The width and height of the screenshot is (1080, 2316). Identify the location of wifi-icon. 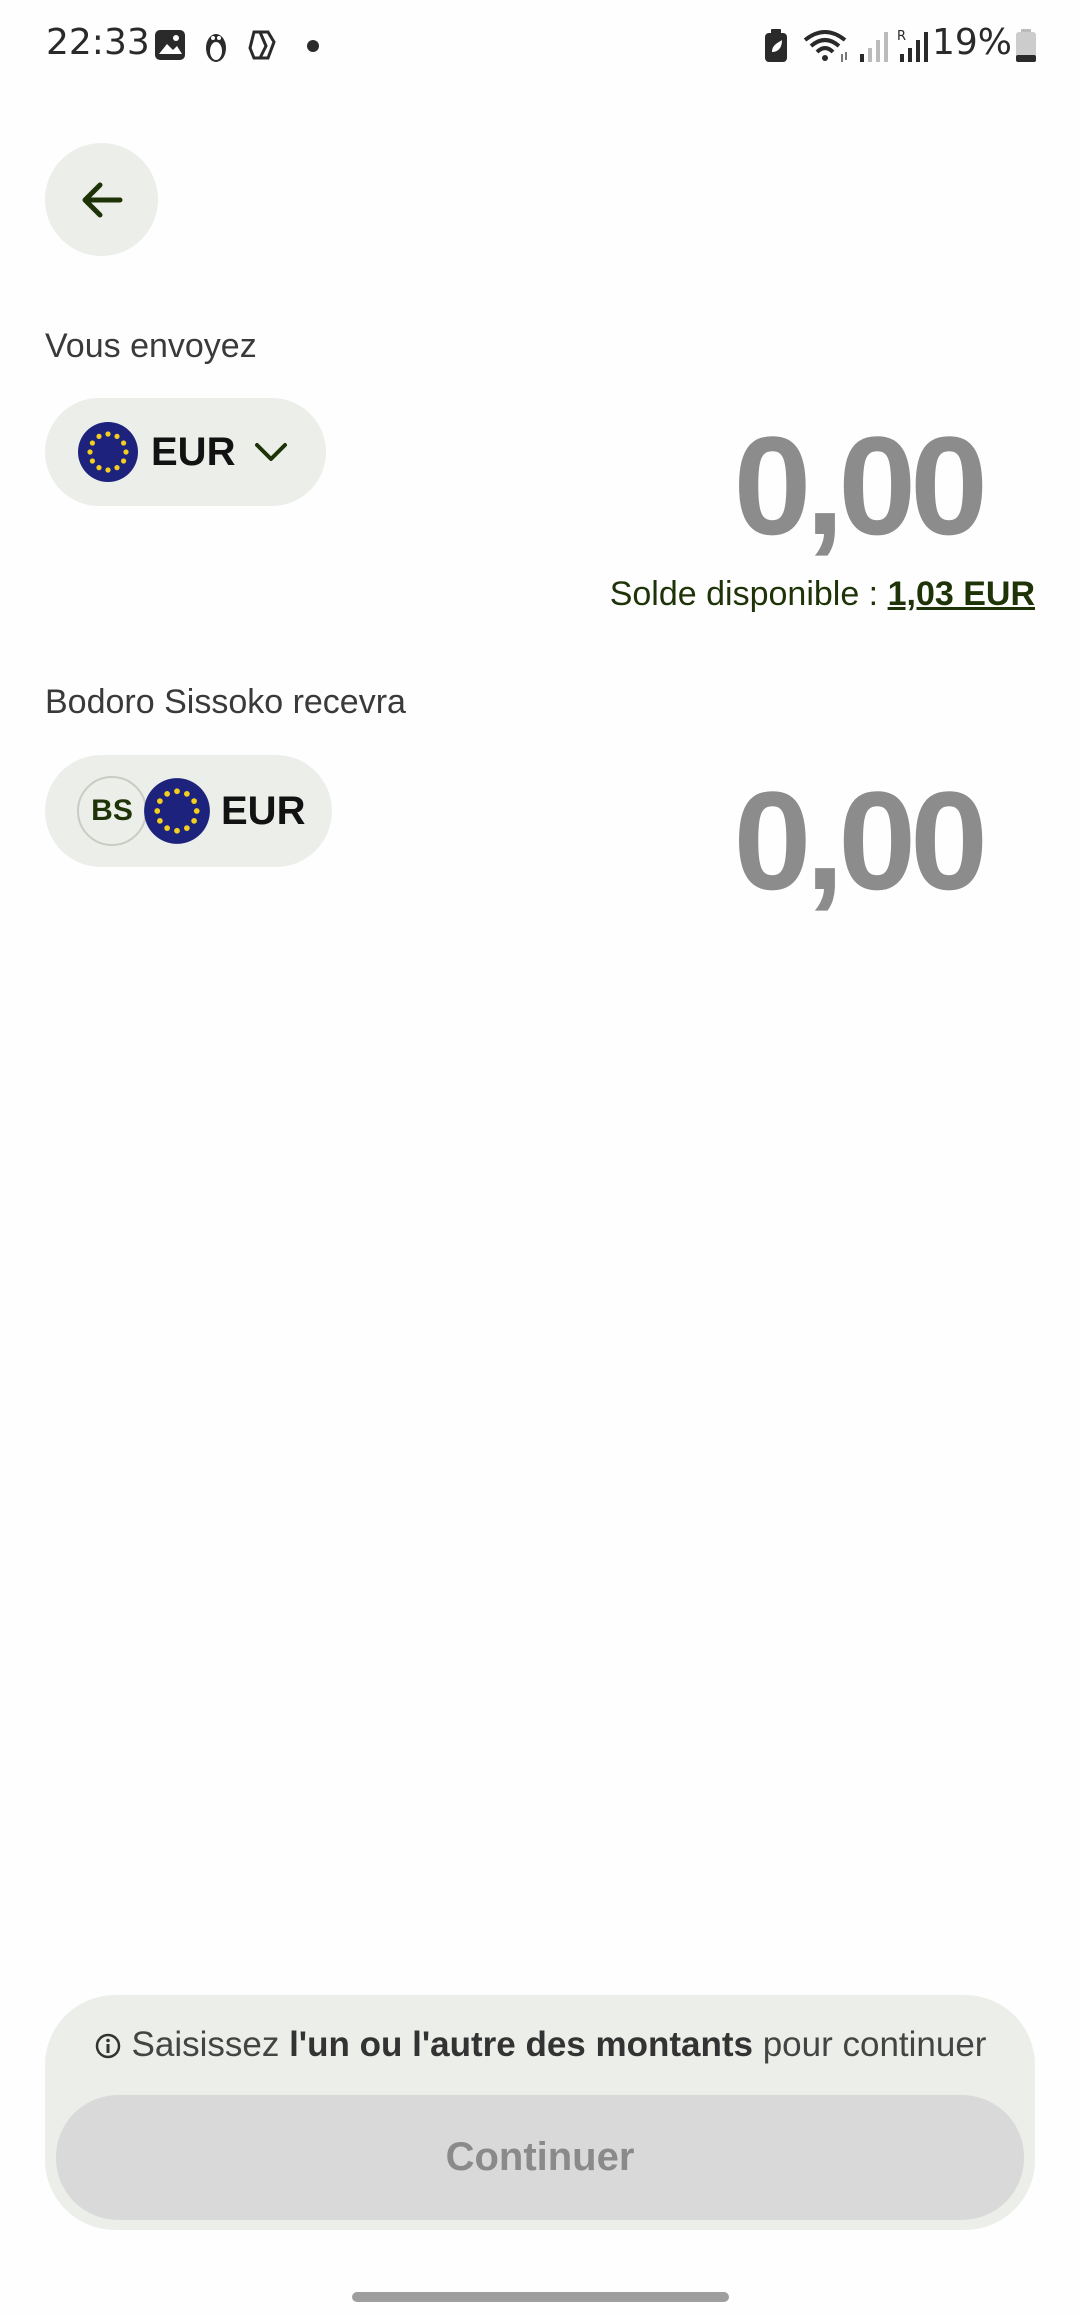
(825, 46).